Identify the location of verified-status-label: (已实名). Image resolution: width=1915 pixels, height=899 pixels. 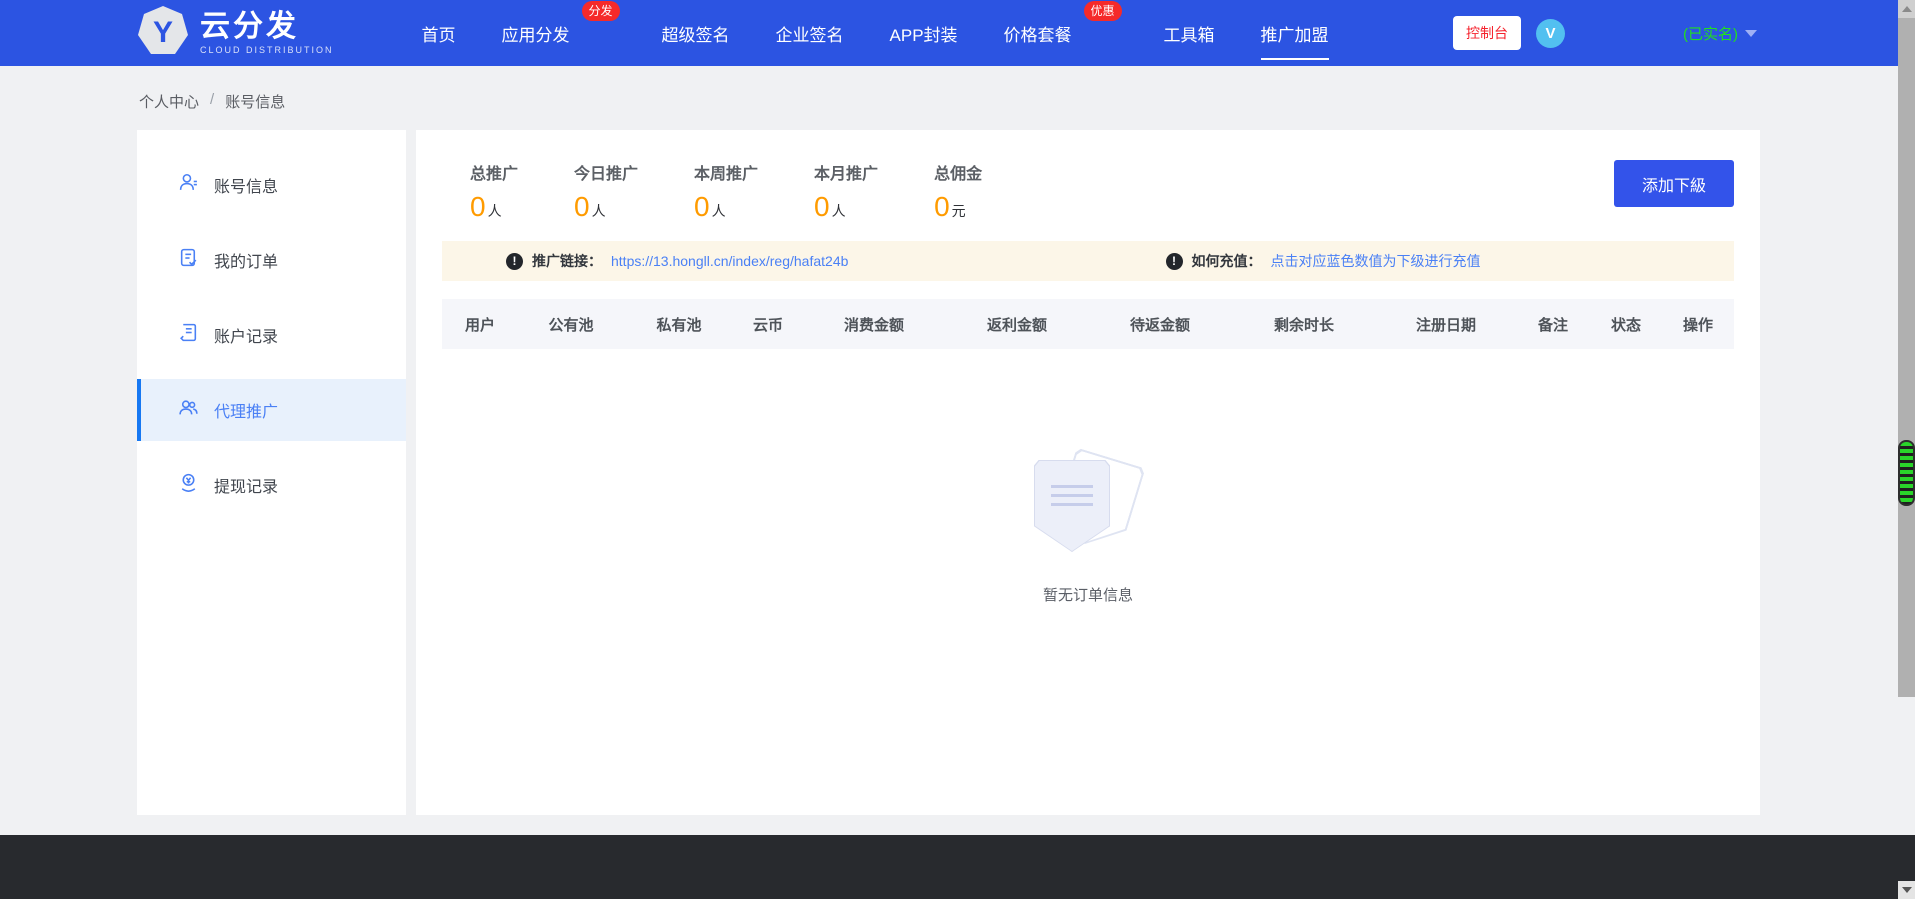
(1710, 34).